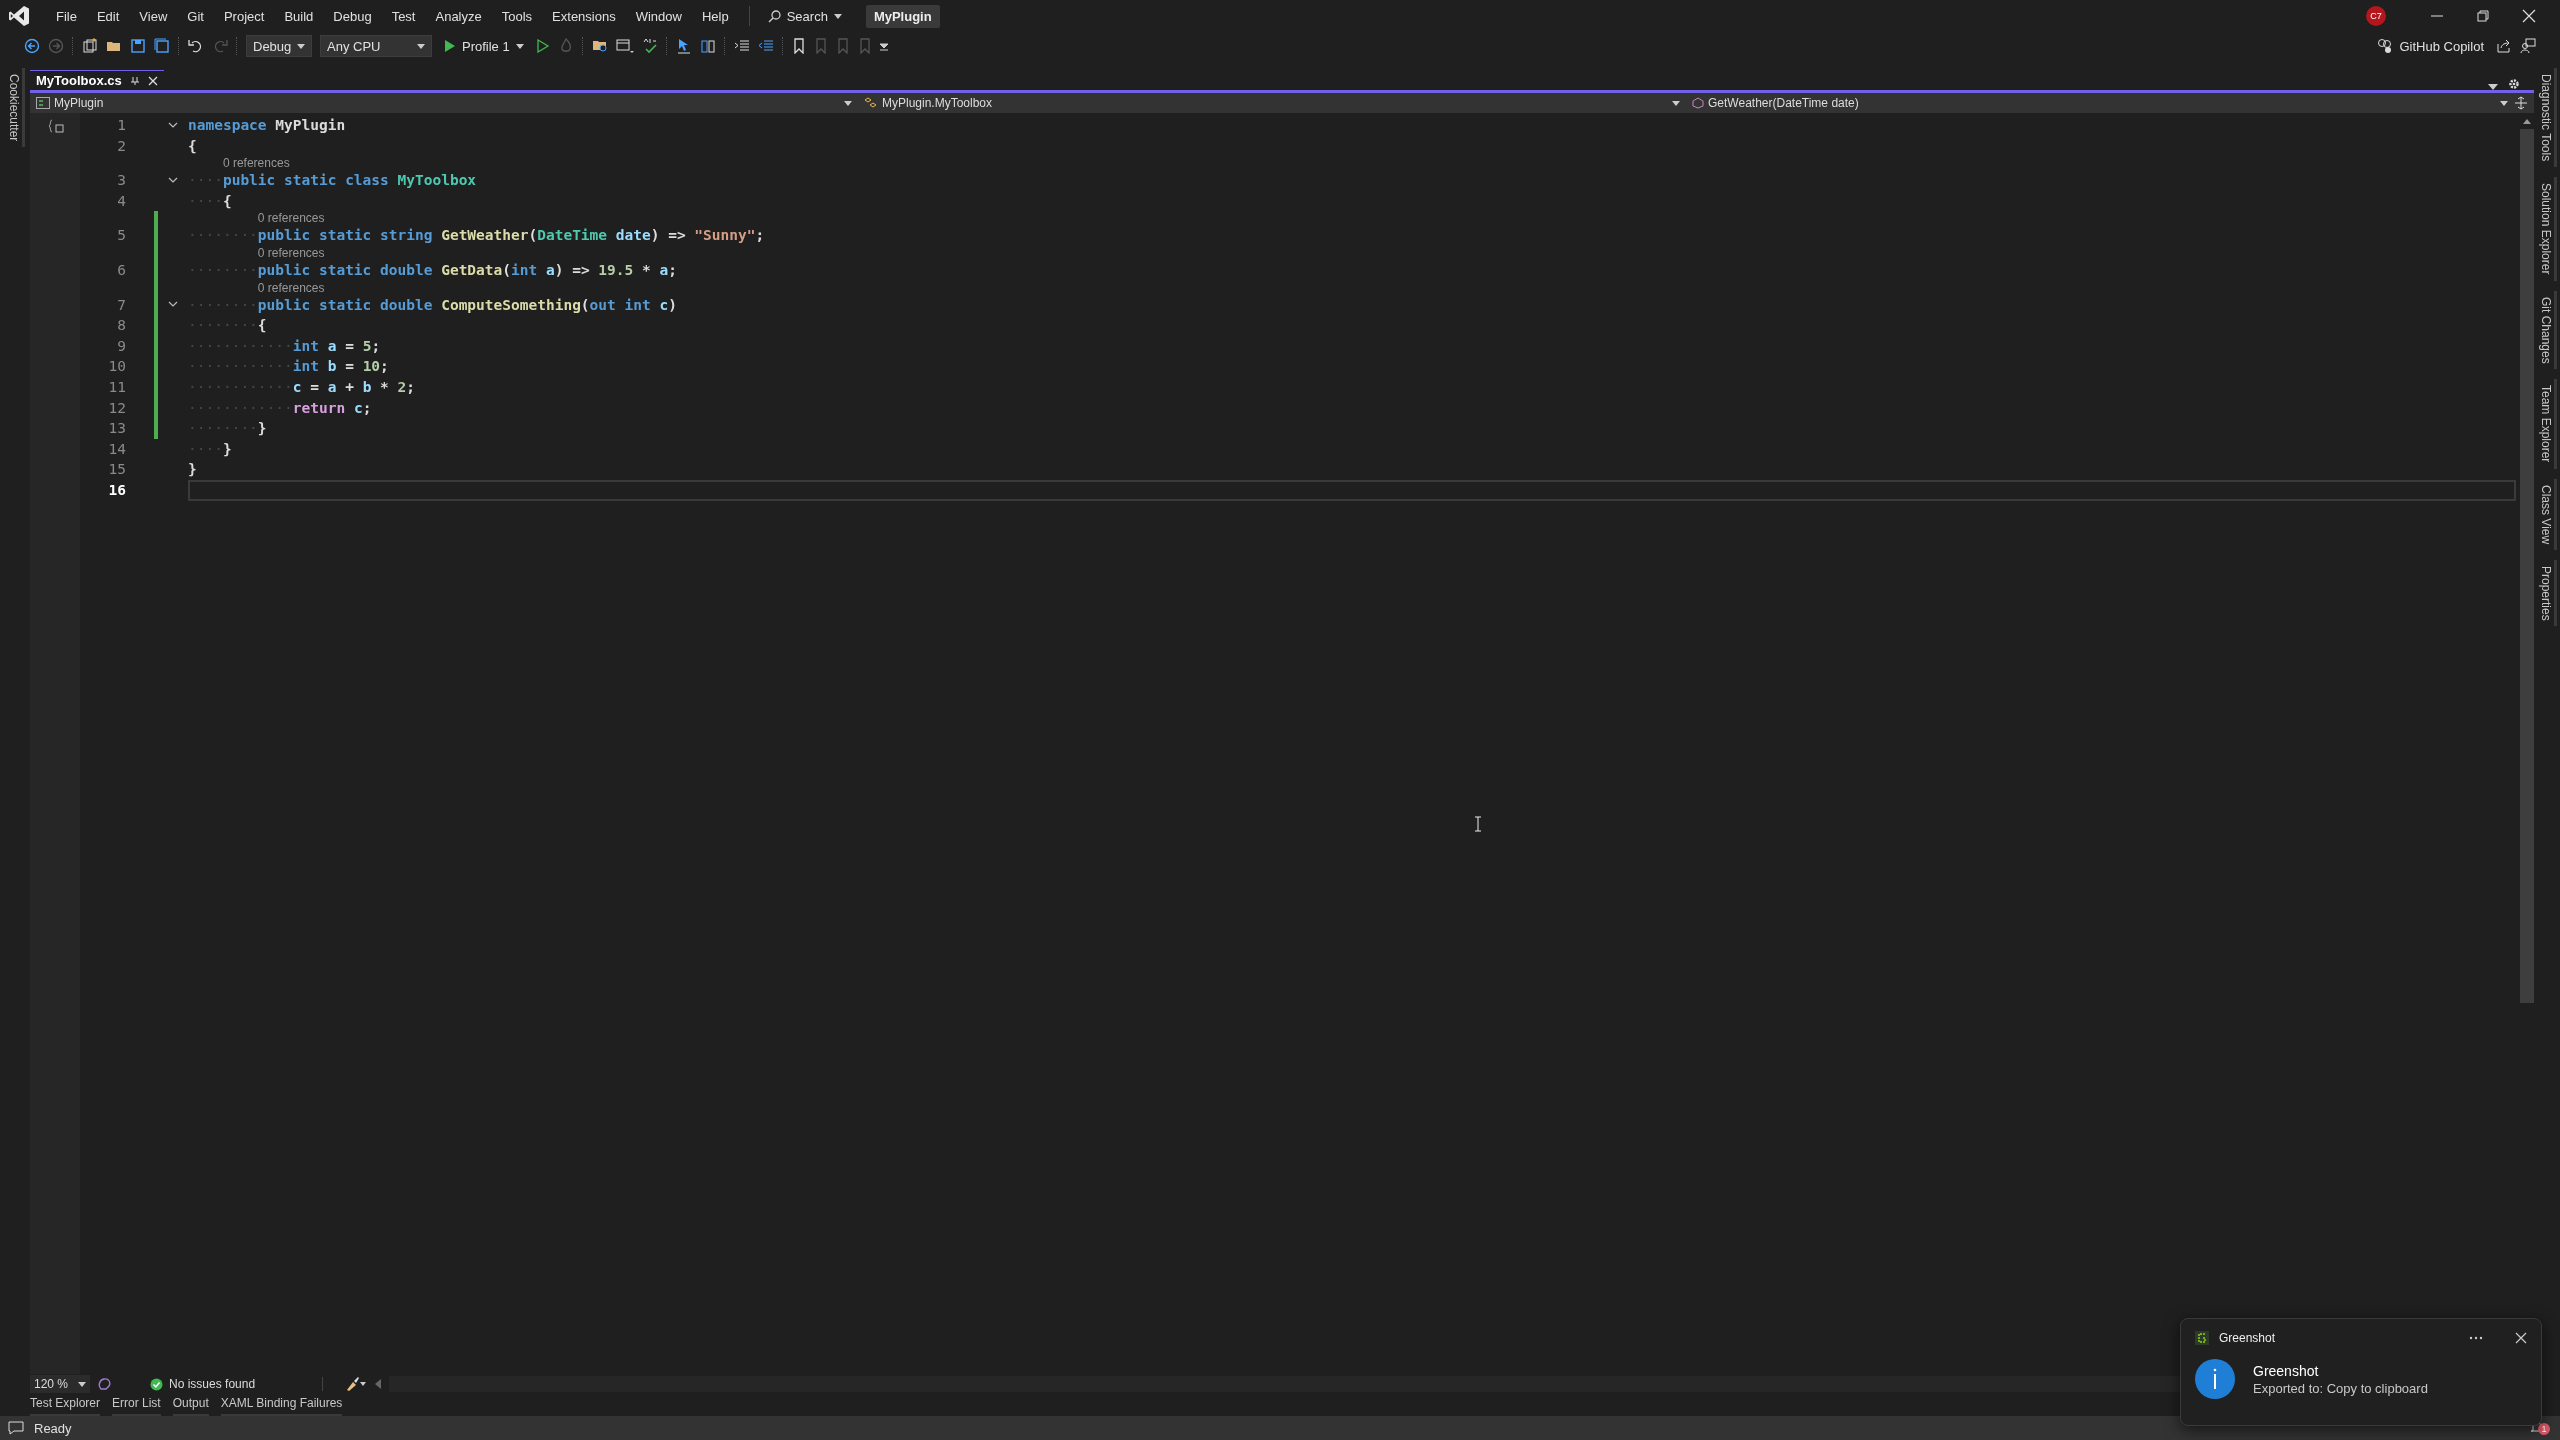  Describe the element at coordinates (240, 346) in the screenshot. I see `whitespace-dots: ············` at that location.